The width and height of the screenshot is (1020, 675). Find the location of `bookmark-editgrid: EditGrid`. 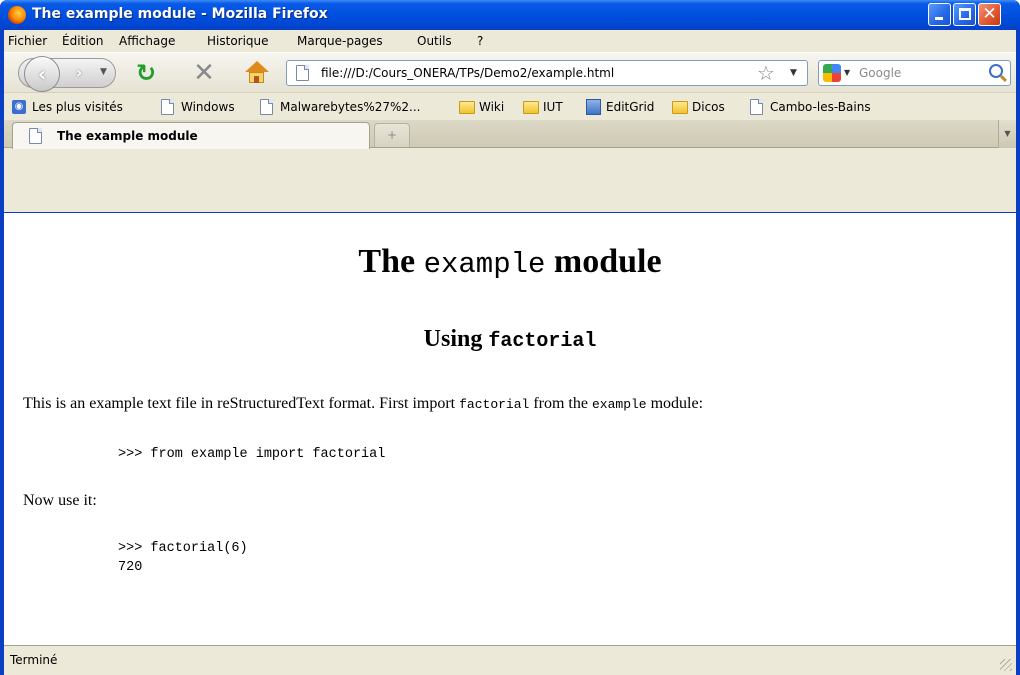

bookmark-editgrid: EditGrid is located at coordinates (626, 108).